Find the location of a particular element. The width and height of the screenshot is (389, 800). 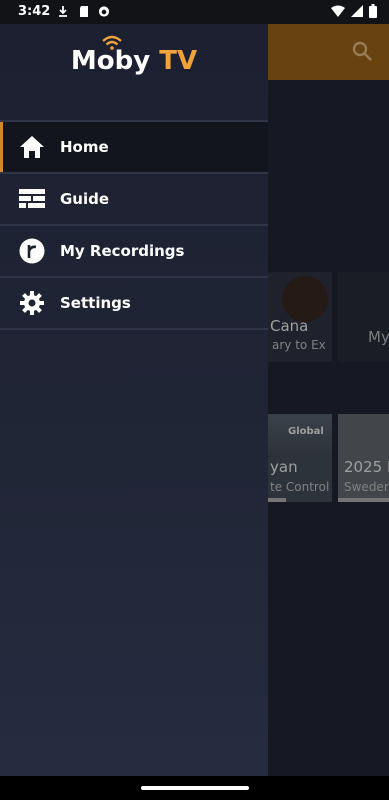

logo-accent-text: TV is located at coordinates (178, 61).